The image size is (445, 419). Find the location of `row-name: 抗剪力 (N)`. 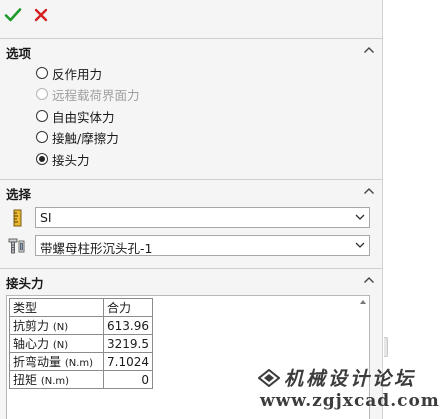

row-name: 抗剪力 (N) is located at coordinates (56, 325).